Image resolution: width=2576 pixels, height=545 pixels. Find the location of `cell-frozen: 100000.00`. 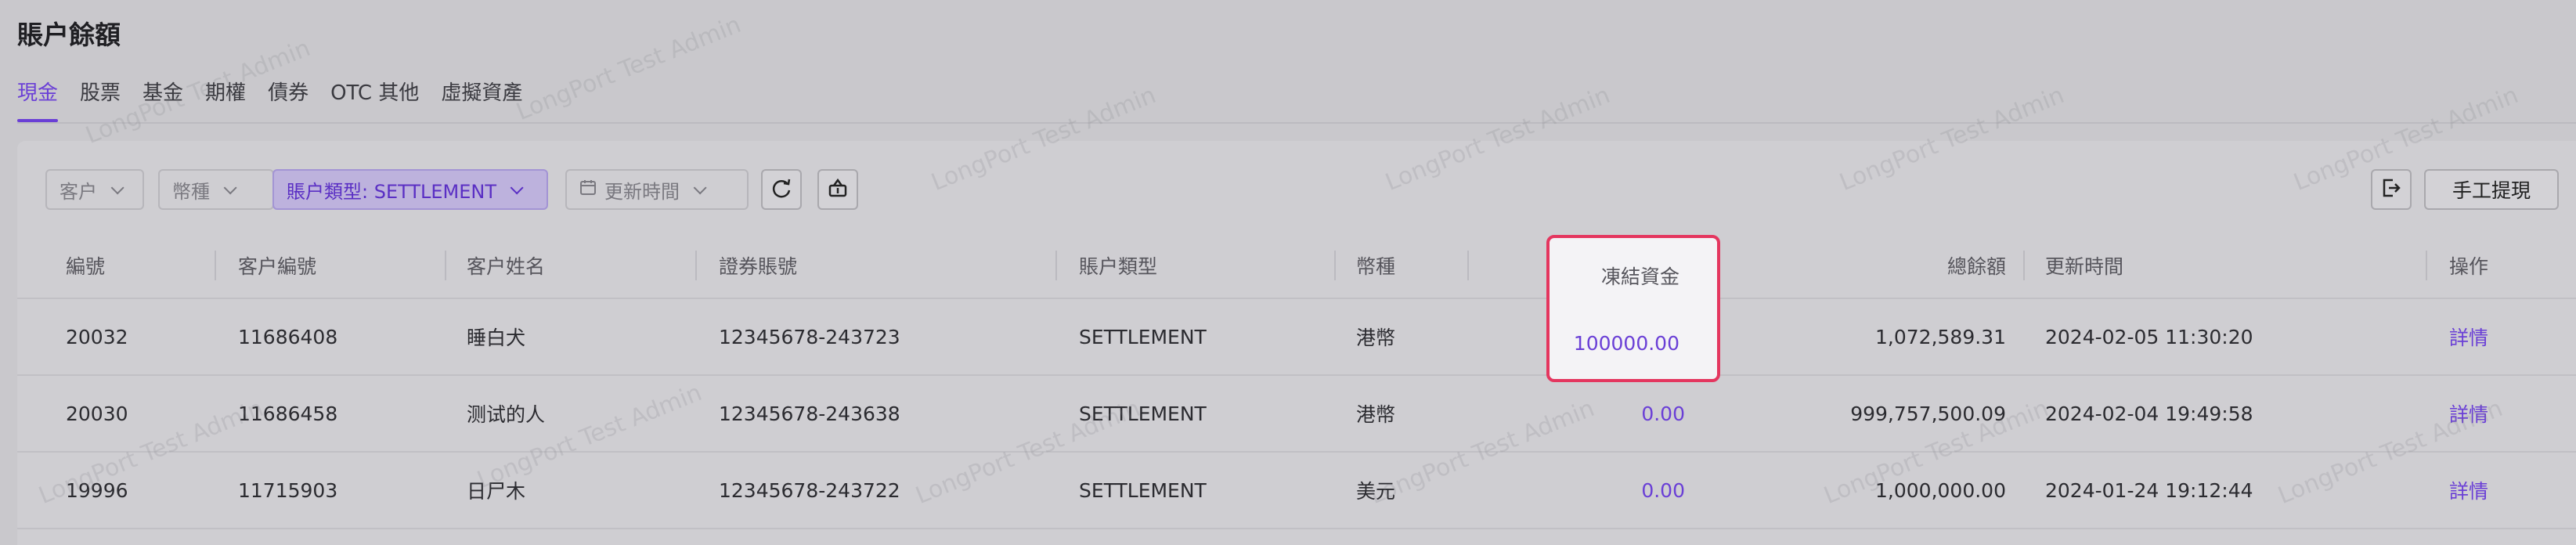

cell-frozen: 100000.00 is located at coordinates (1626, 343).